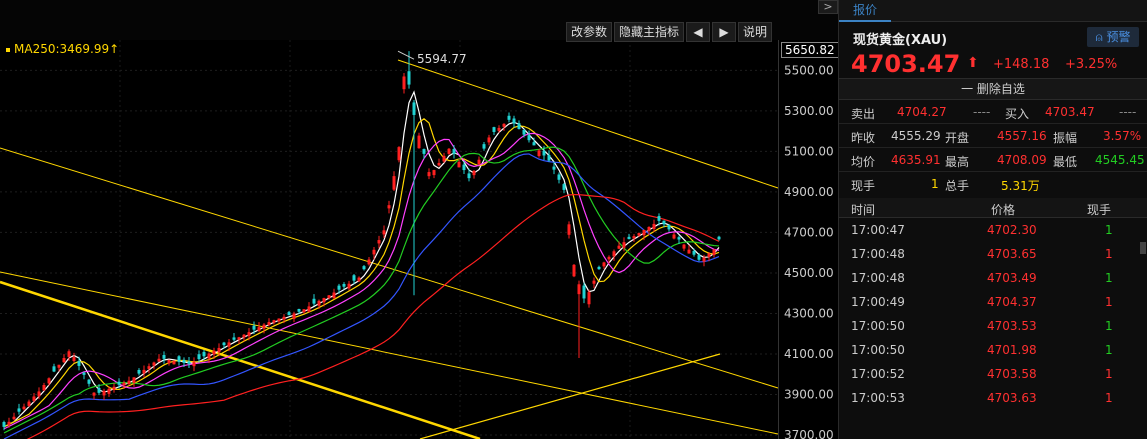 The height and width of the screenshot is (439, 1147). What do you see at coordinates (1020, 186) in the screenshot?
I see `total-vol-value: 5.31万` at bounding box center [1020, 186].